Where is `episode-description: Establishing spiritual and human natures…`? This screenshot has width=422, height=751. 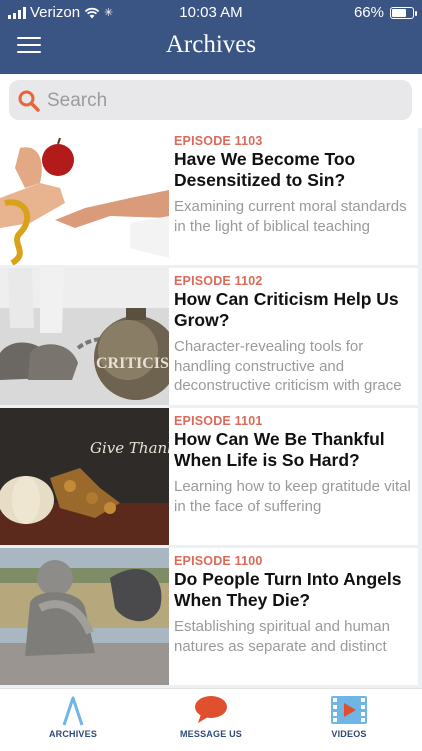
episode-description: Establishing spiritual and human natures… is located at coordinates (282, 636).